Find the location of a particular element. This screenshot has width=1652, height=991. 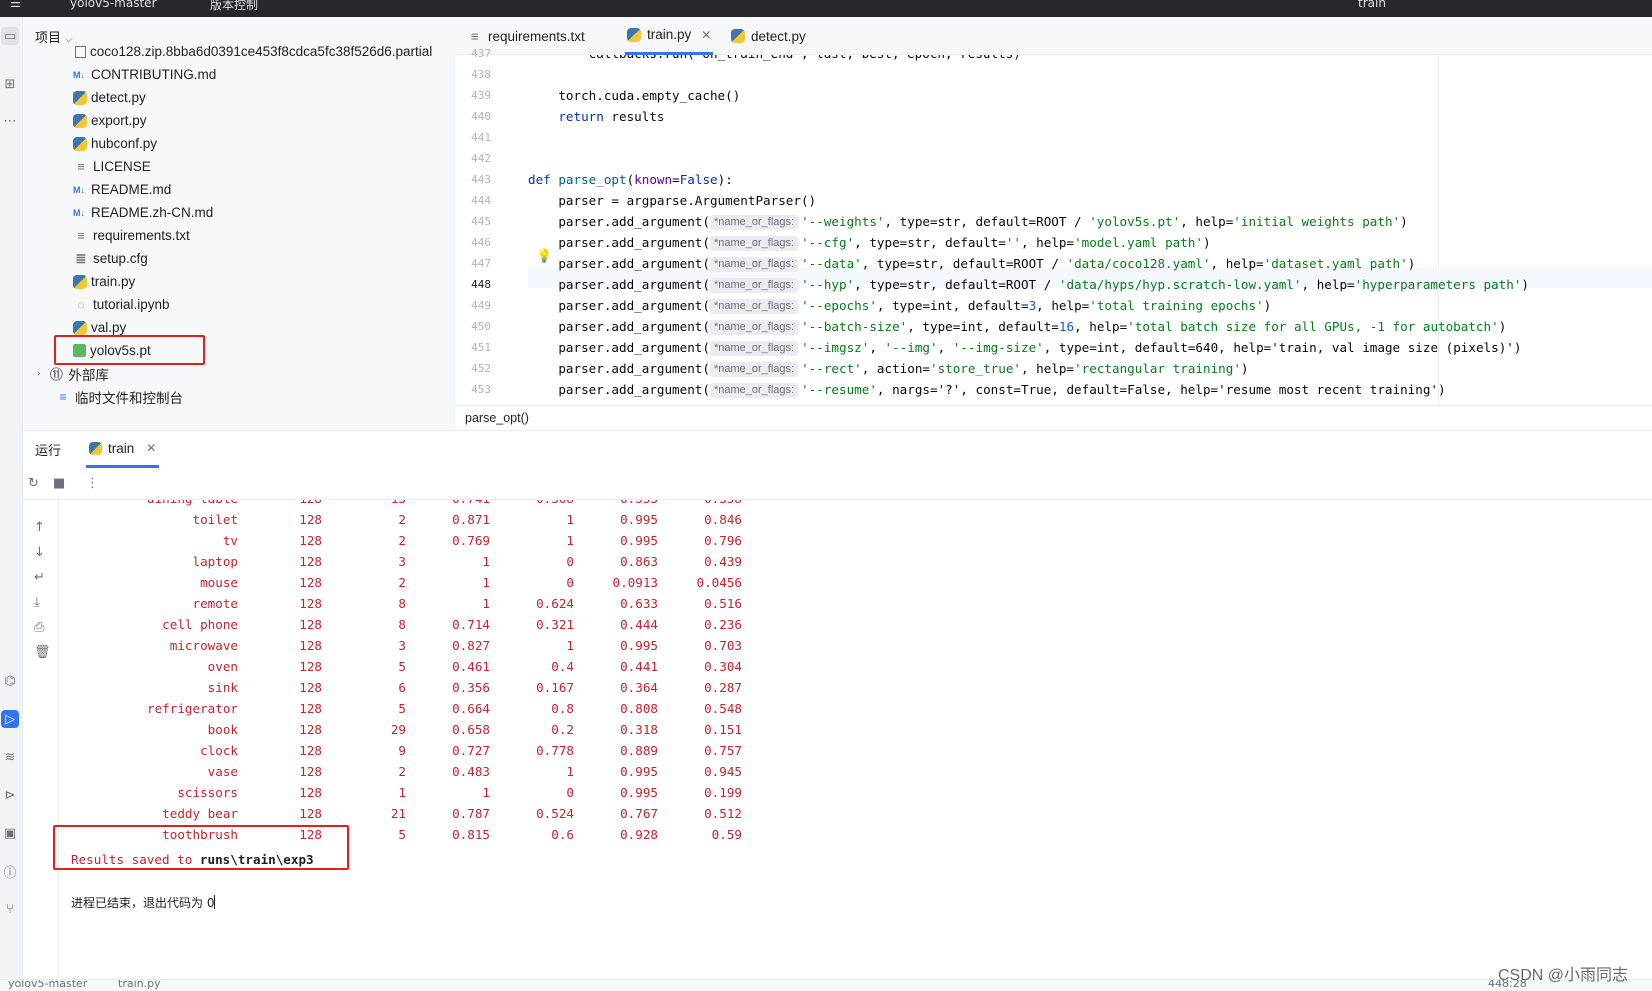

soft-wrap-icon: ↵ is located at coordinates (39, 577).